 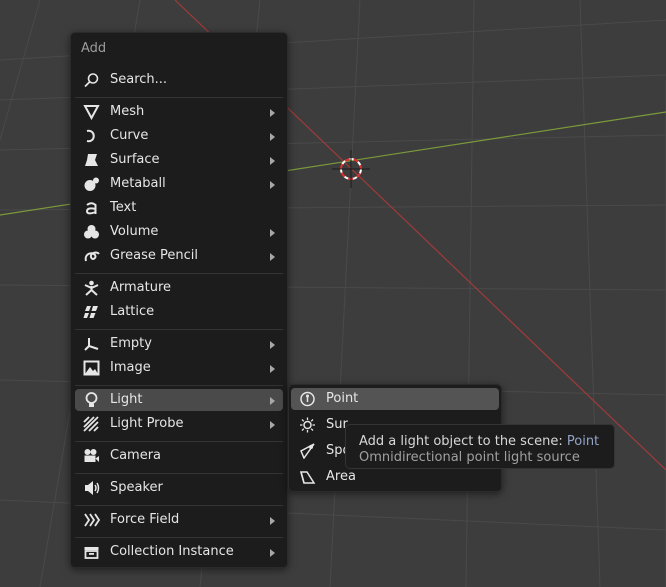 I want to click on menu-item-label: Camera, so click(x=136, y=455).